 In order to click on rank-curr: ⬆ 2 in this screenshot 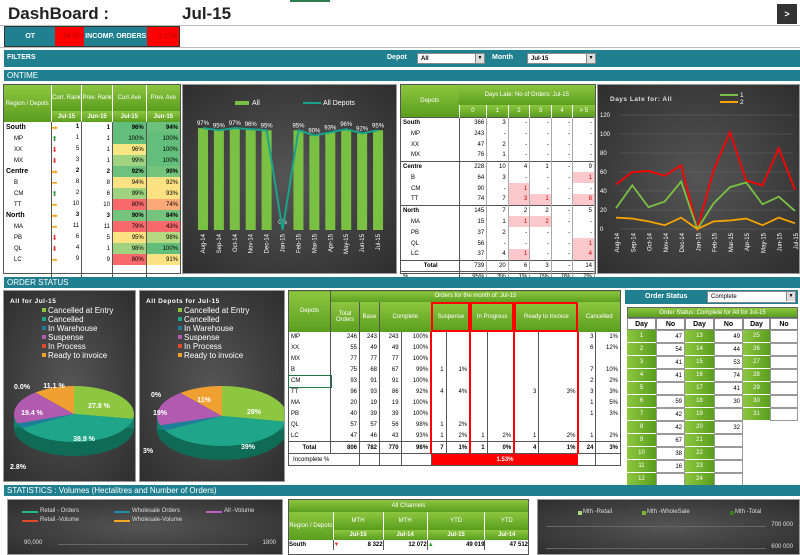, I will do `click(67, 193)`.